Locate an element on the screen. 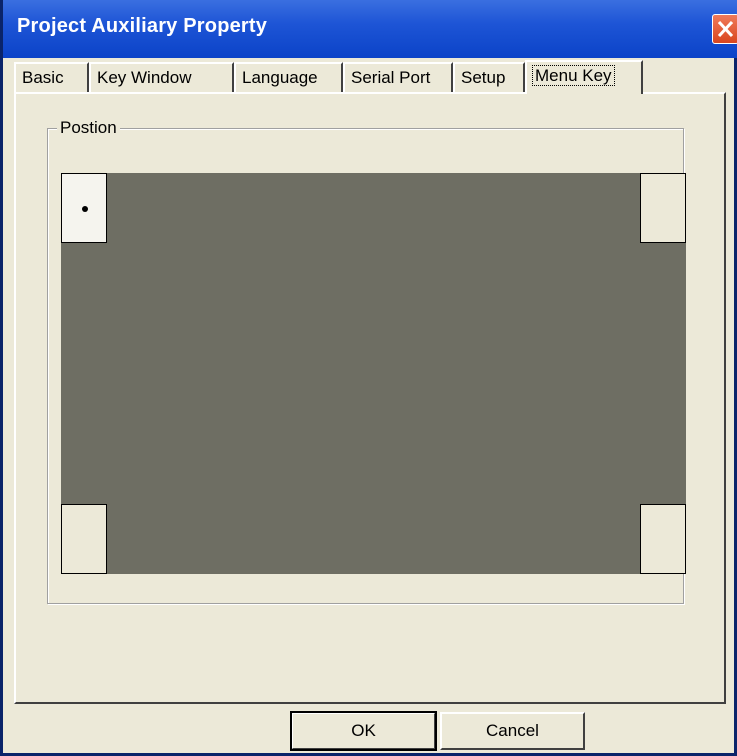 The height and width of the screenshot is (756, 737). radio-dot-icon is located at coordinates (85, 209).